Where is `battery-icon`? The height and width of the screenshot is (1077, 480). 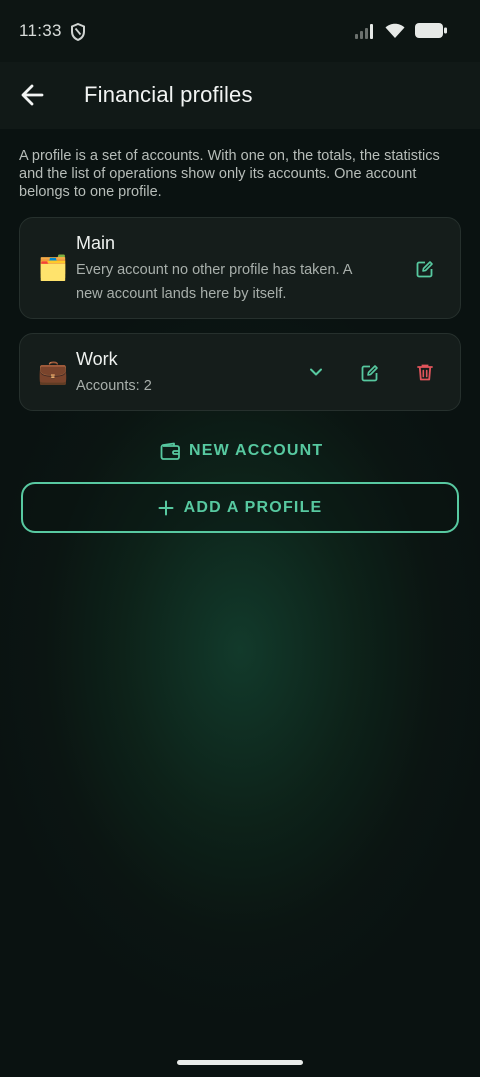 battery-icon is located at coordinates (431, 33).